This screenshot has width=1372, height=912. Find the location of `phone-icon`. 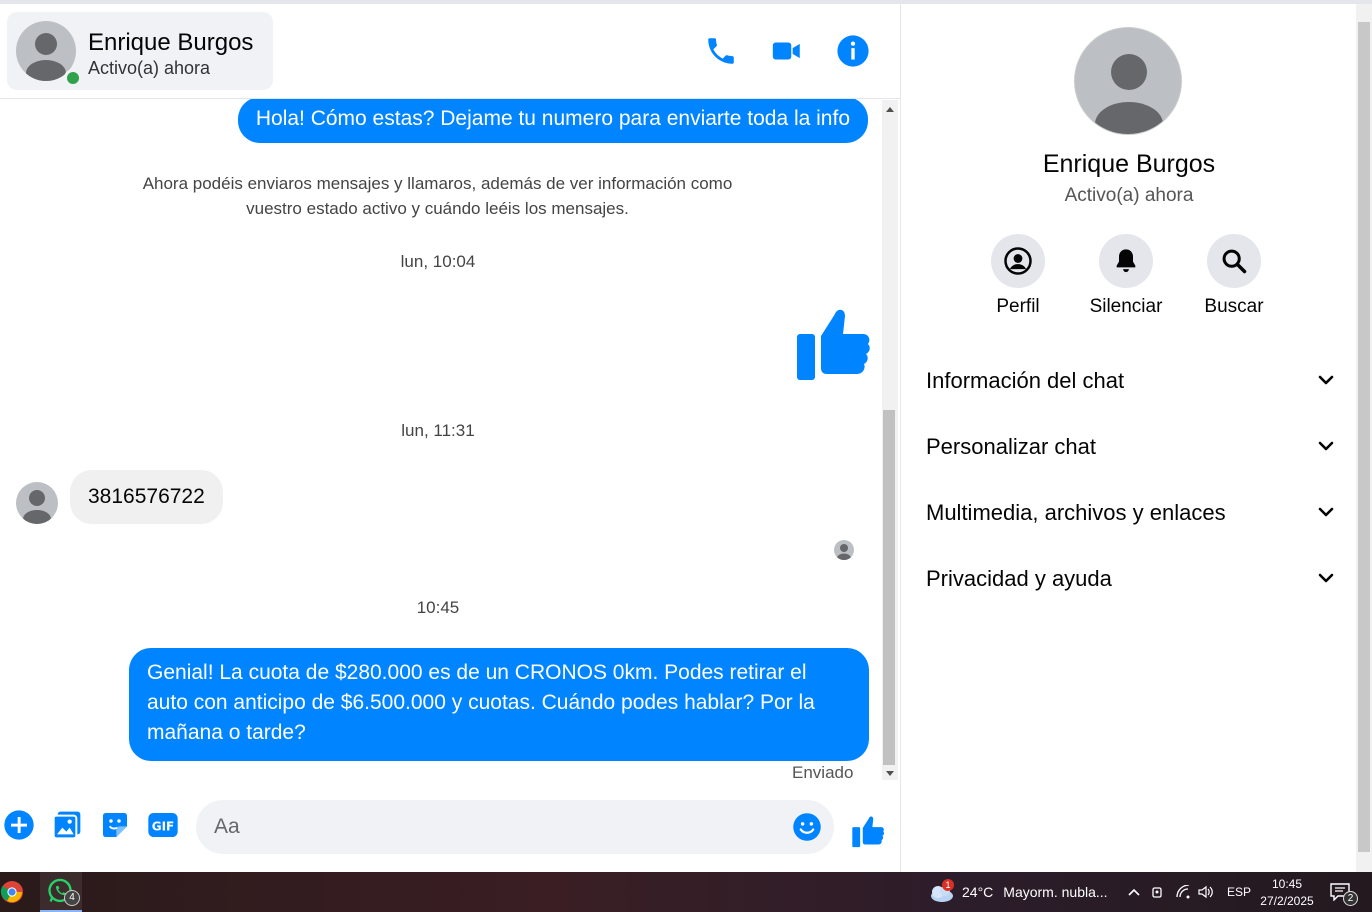

phone-icon is located at coordinates (721, 51).